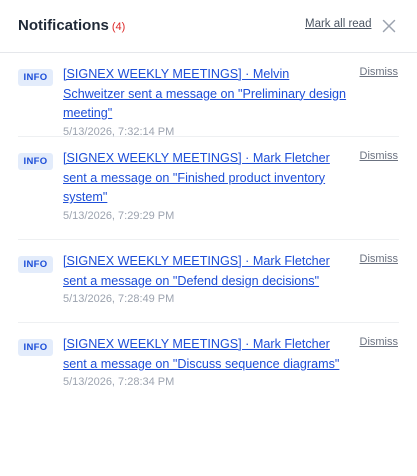  I want to click on notification-count: (4), so click(118, 27).